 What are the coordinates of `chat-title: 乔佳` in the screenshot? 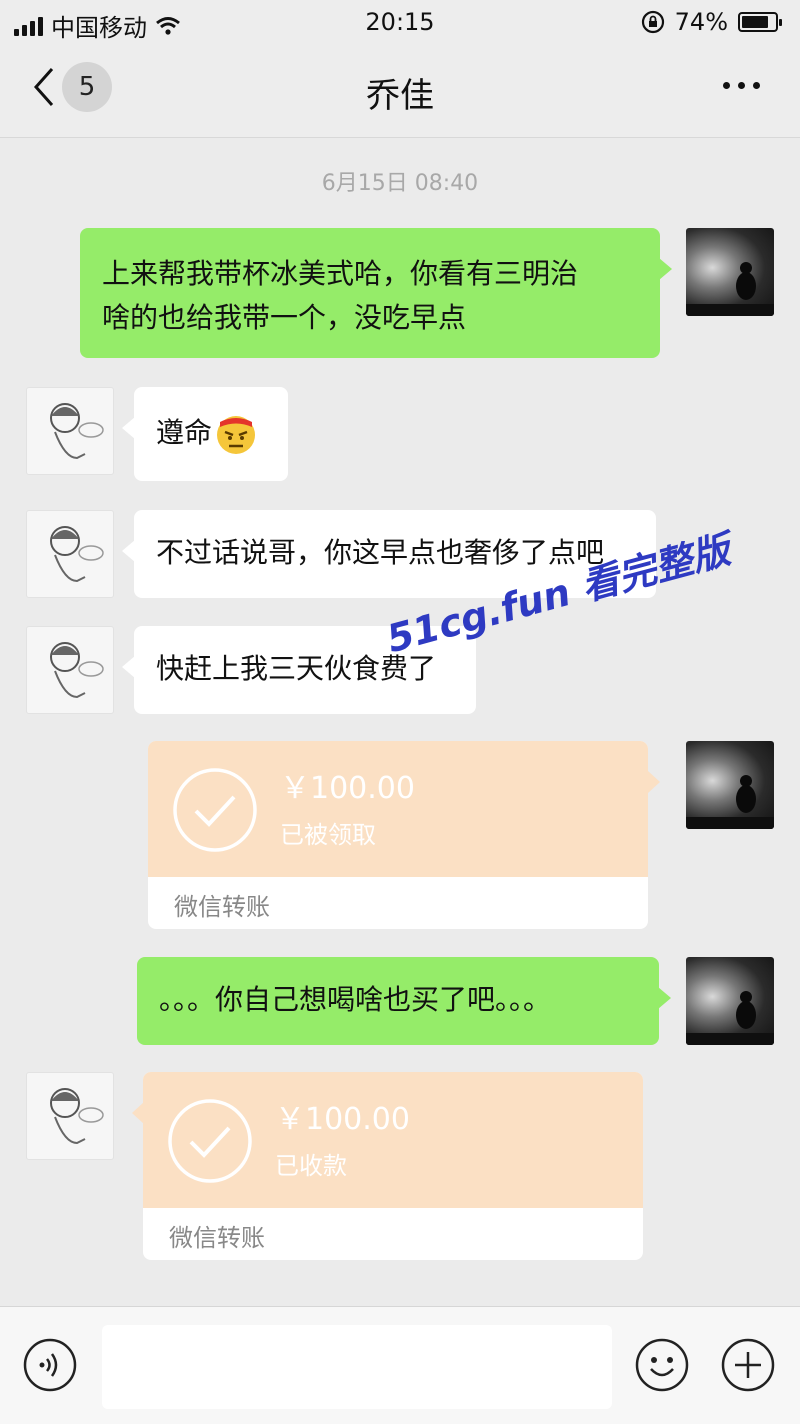 It's located at (400, 96).